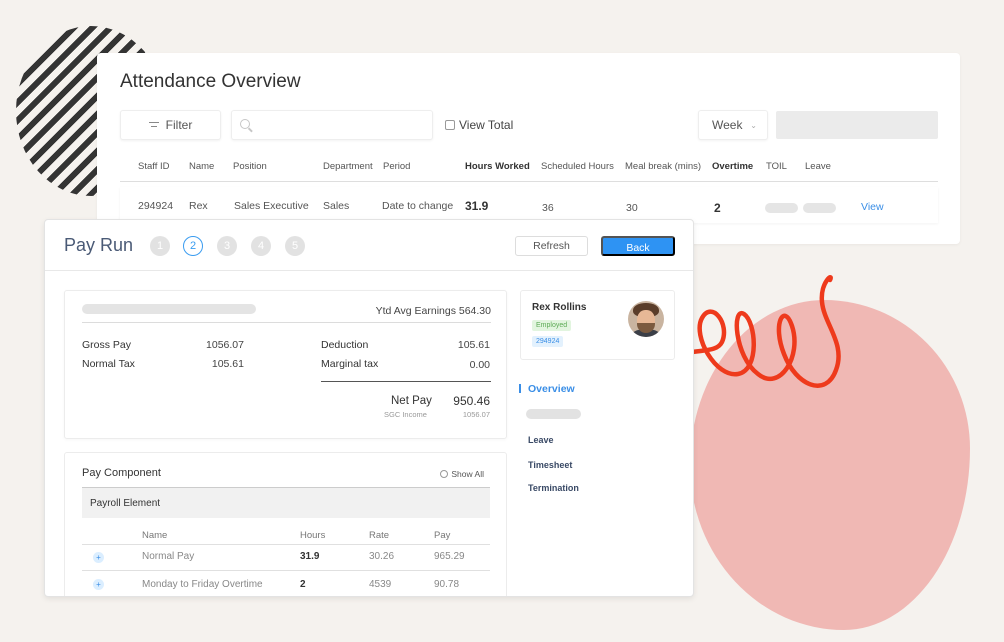 Image resolution: width=1004 pixels, height=642 pixels. I want to click on step-5: 5, so click(295, 246).